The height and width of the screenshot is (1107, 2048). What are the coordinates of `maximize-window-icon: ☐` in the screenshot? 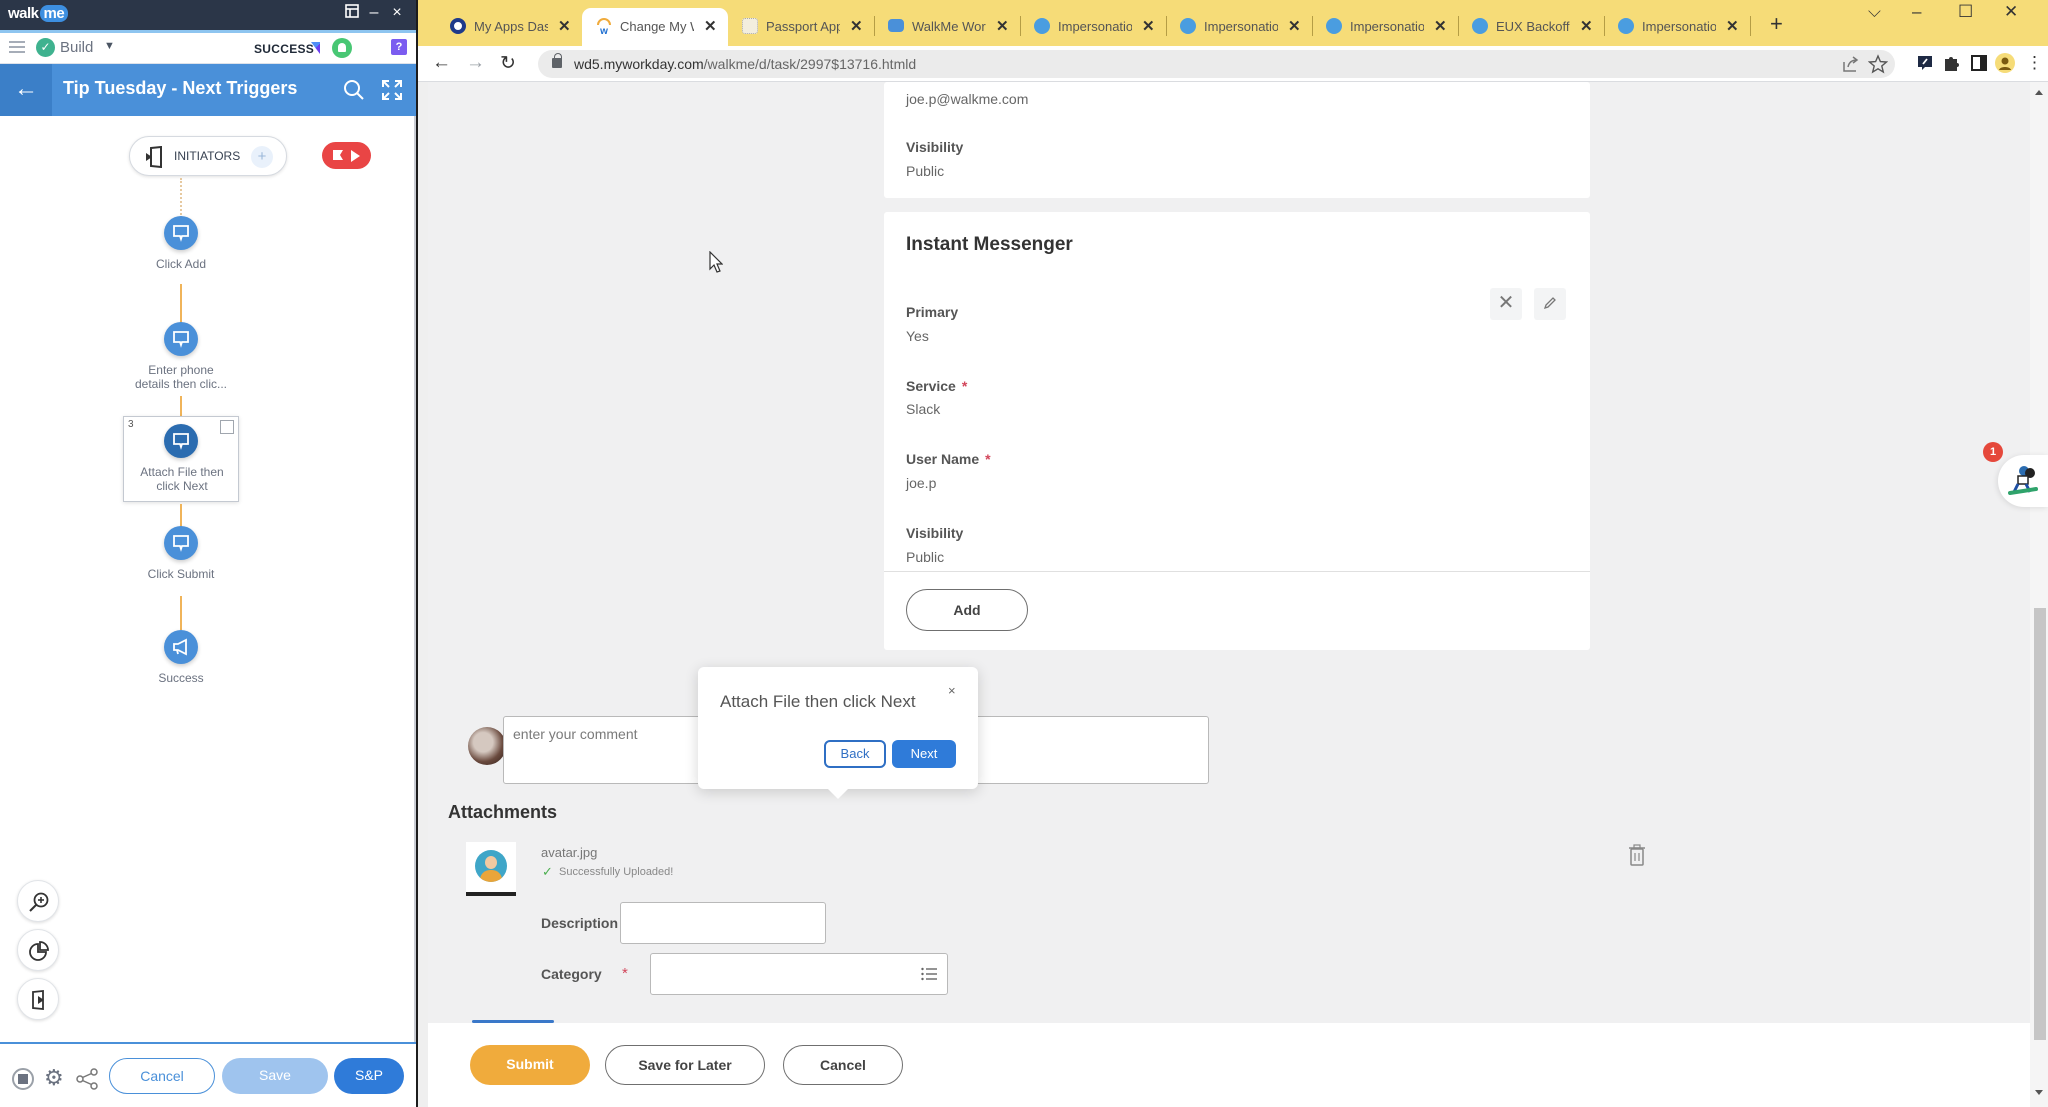 It's located at (1965, 12).